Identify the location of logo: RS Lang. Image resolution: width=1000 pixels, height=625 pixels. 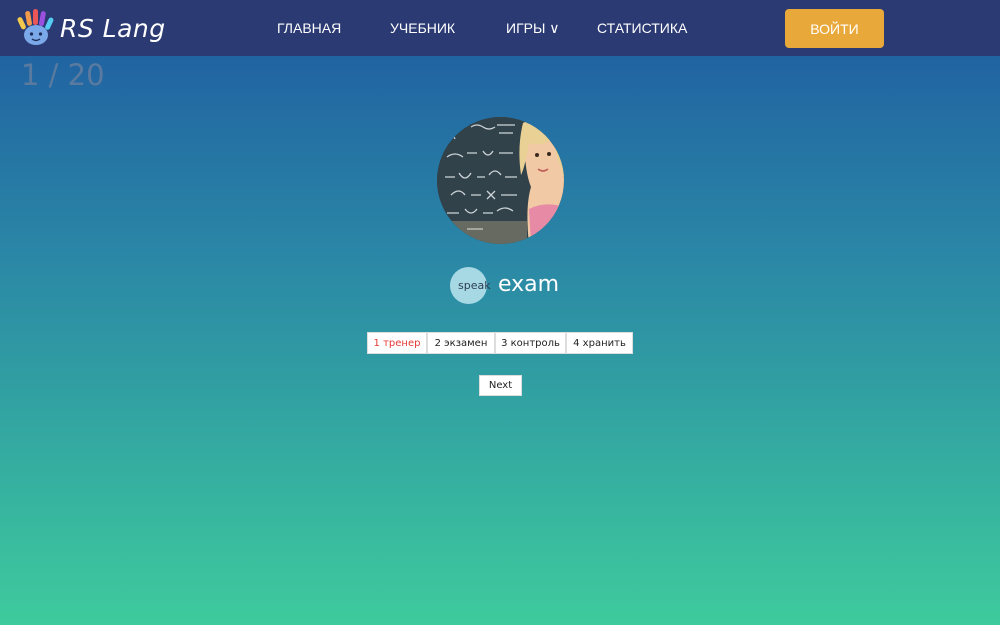
(91, 28).